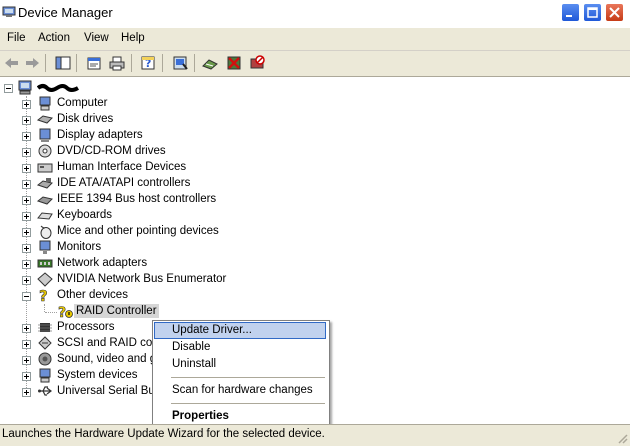 The height and width of the screenshot is (446, 630). I want to click on bus-enumerator-icon, so click(45, 279).